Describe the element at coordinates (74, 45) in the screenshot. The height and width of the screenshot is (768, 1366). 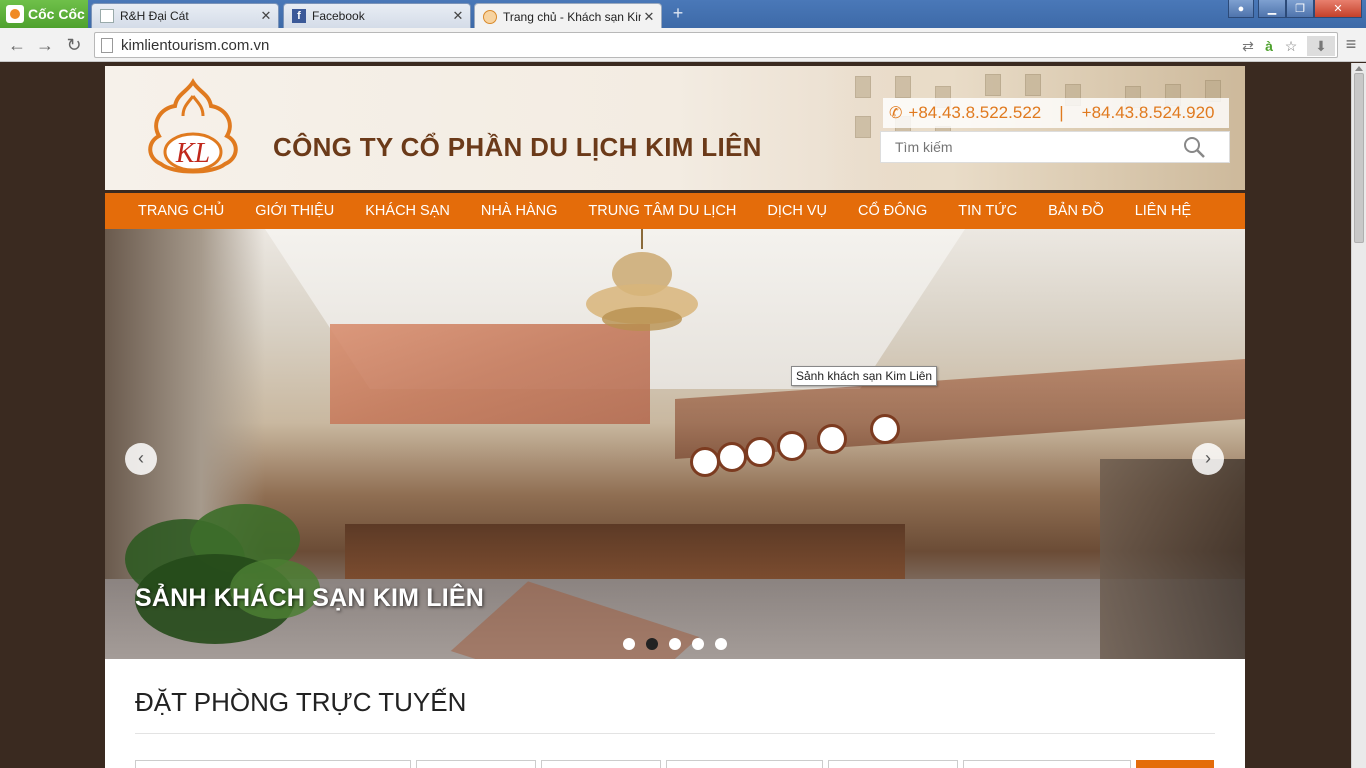
I see `reload-button: ↻` at that location.